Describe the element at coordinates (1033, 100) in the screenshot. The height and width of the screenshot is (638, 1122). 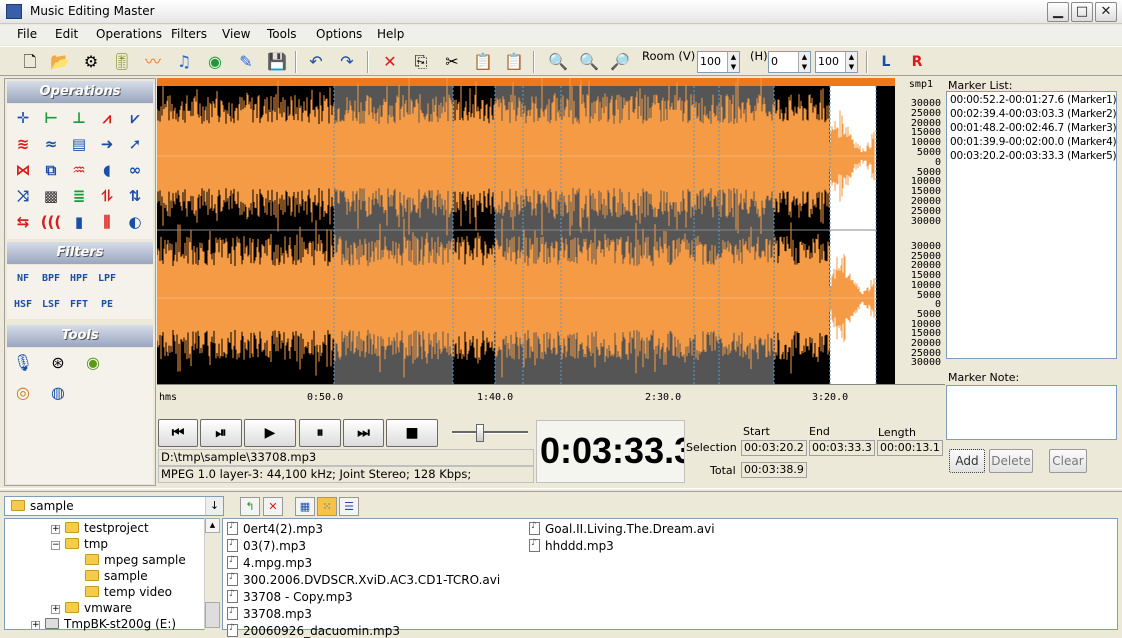
I see `marker-item: 00:00:52.2-00:01:27.6 (Marker1)` at that location.